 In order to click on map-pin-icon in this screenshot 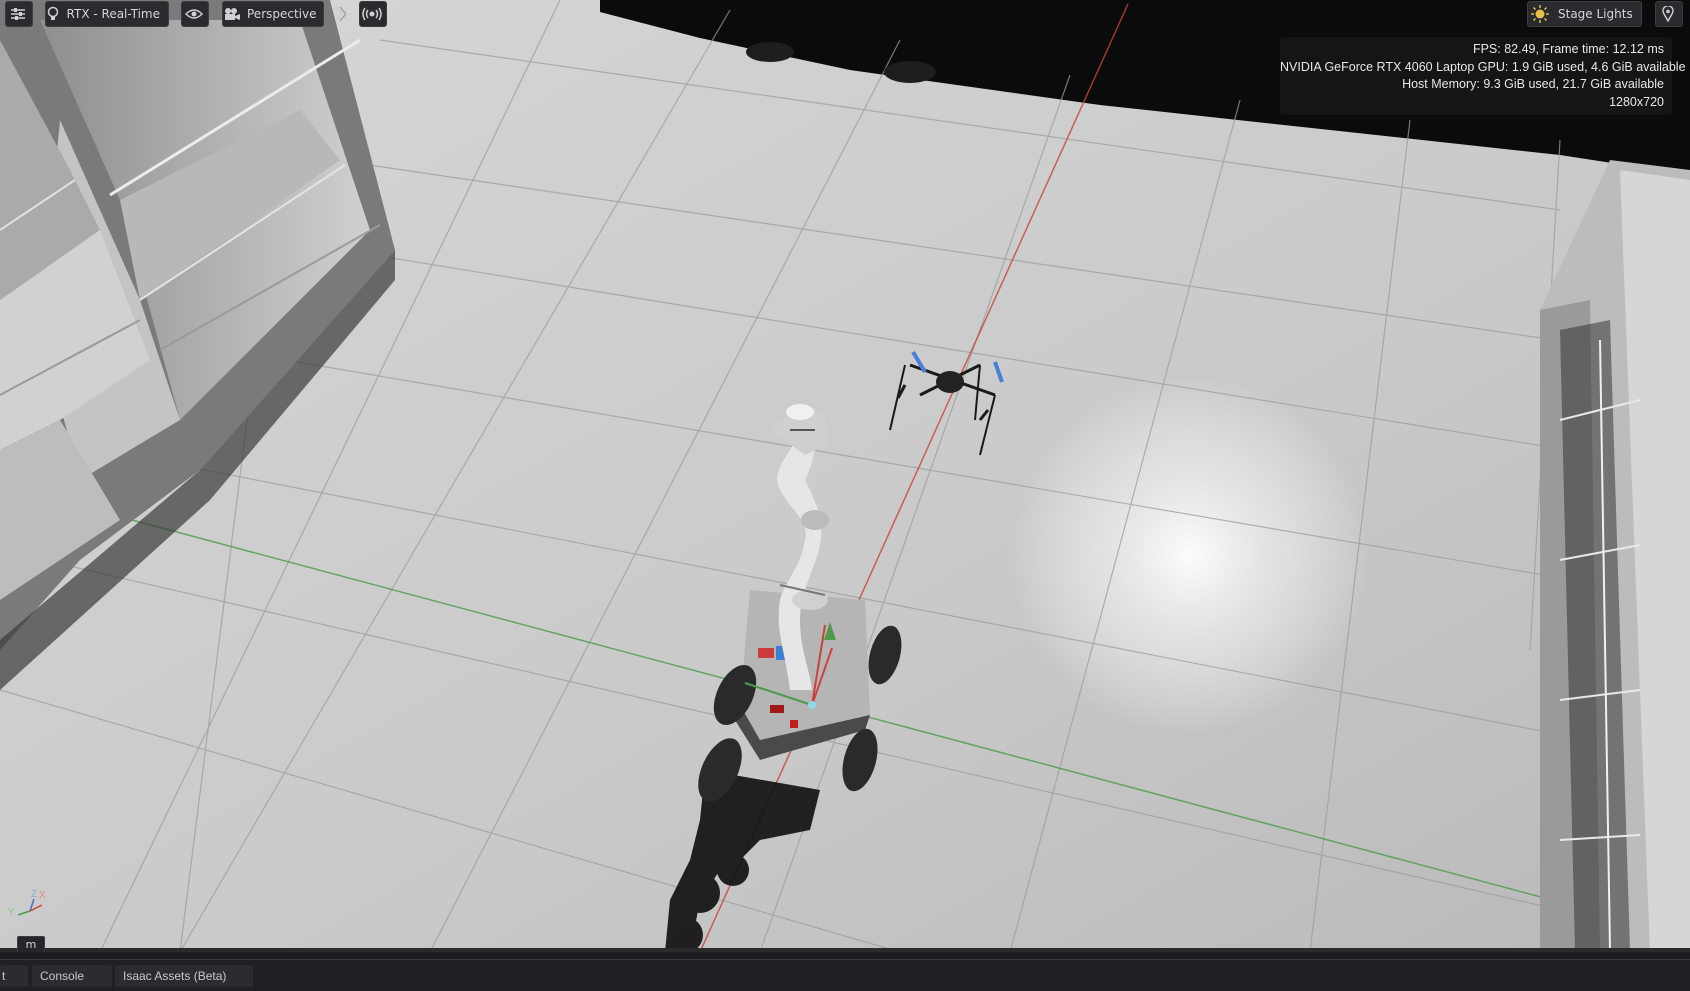, I will do `click(1668, 14)`.